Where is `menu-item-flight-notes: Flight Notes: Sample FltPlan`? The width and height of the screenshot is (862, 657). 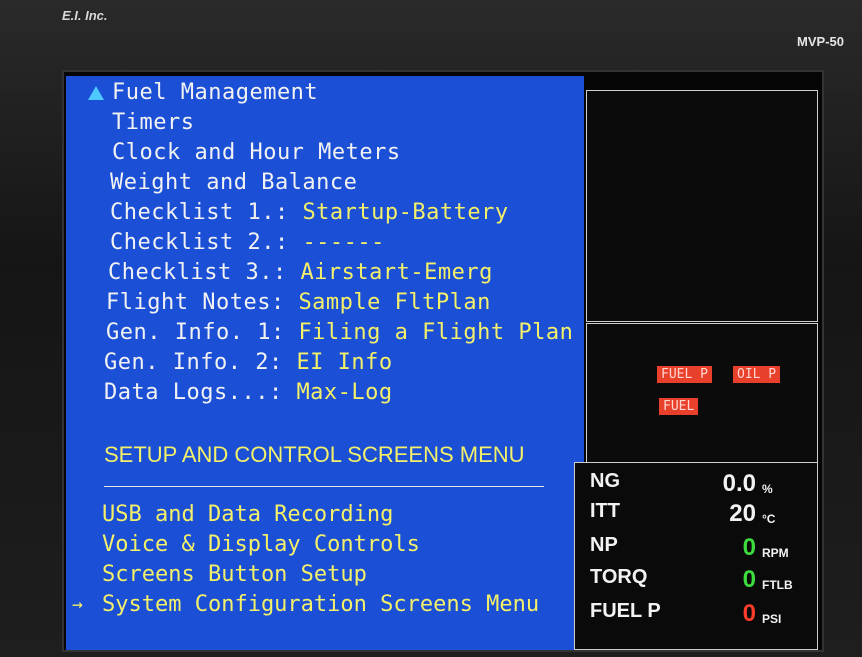
menu-item-flight-notes: Flight Notes: Sample FltPlan is located at coordinates (298, 302).